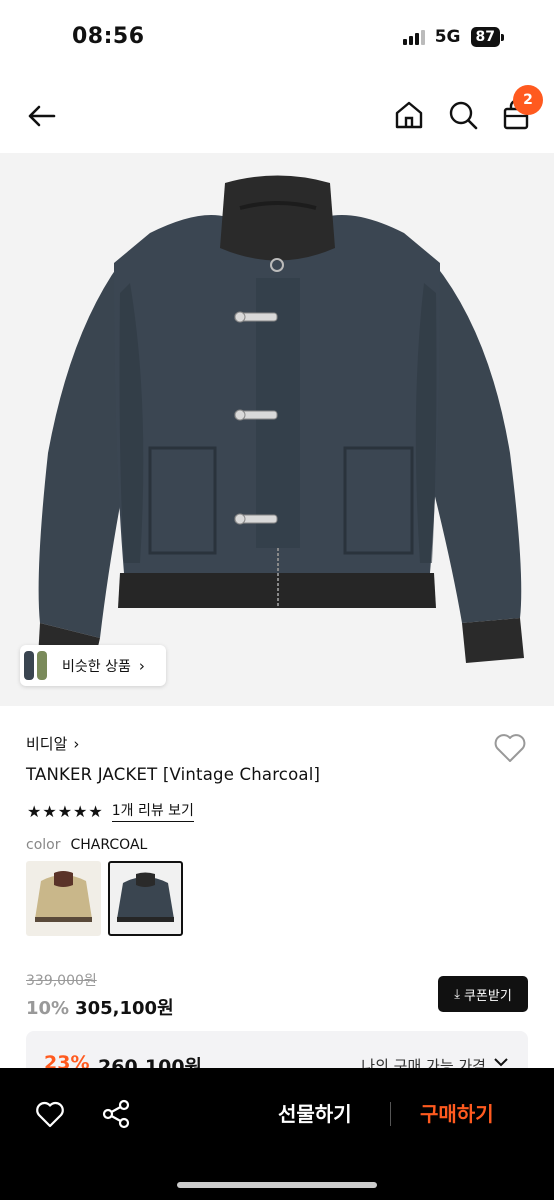  I want to click on similar-products-button: 비슷한 상품 ›, so click(93, 665).